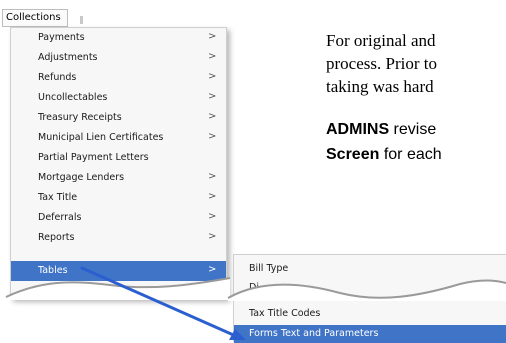 This screenshot has width=506, height=343. Describe the element at coordinates (118, 271) in the screenshot. I see `menu-item-tables: Tables >` at that location.